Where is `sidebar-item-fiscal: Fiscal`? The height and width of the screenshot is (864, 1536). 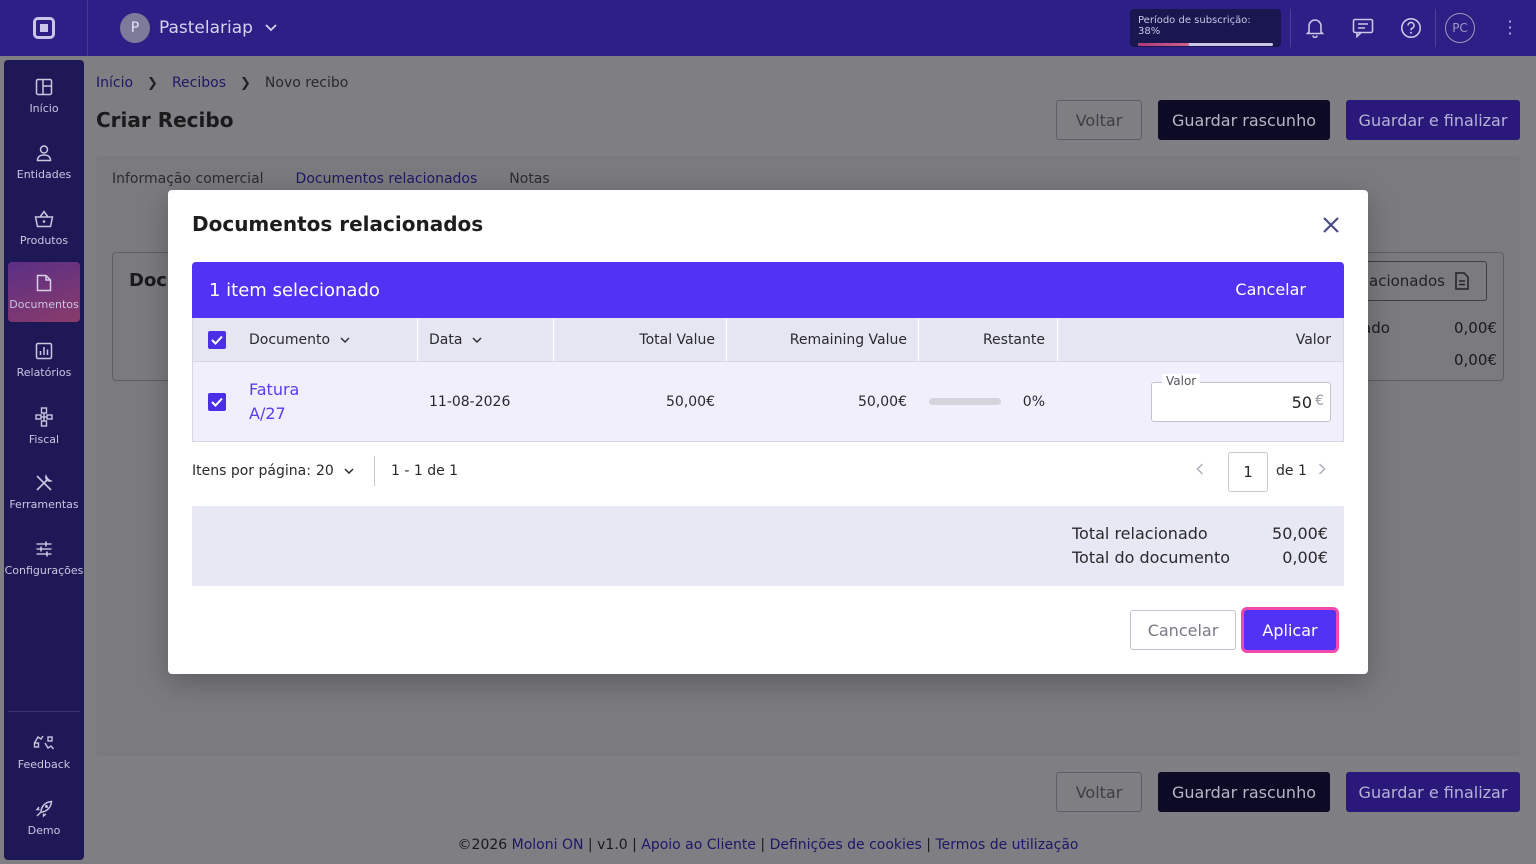 sidebar-item-fiscal: Fiscal is located at coordinates (44, 426).